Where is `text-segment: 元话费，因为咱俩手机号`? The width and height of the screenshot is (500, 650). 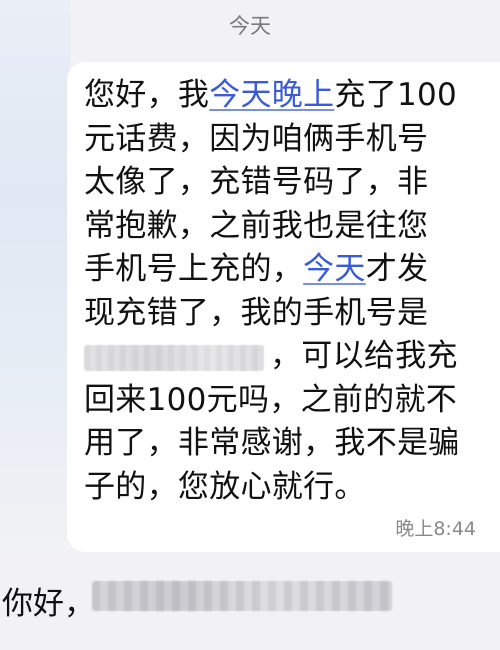
text-segment: 元话费，因为咱俩手机号 is located at coordinates (256, 138).